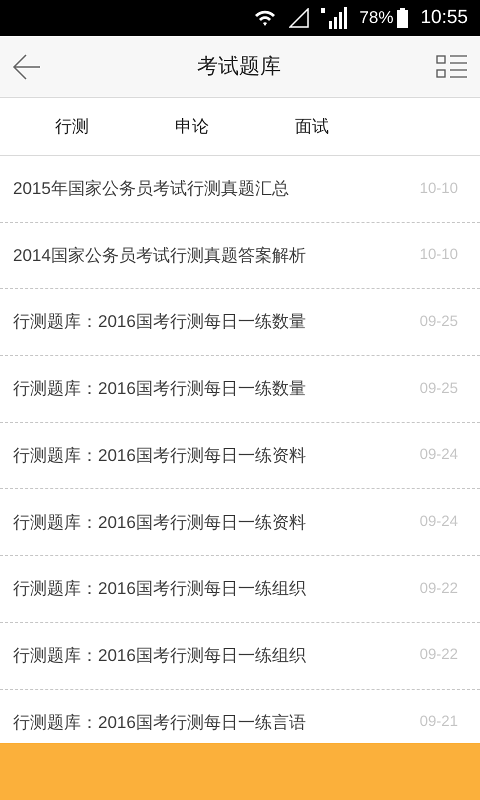  Describe the element at coordinates (376, 18) in the screenshot. I see `battery-level: 78%` at that location.